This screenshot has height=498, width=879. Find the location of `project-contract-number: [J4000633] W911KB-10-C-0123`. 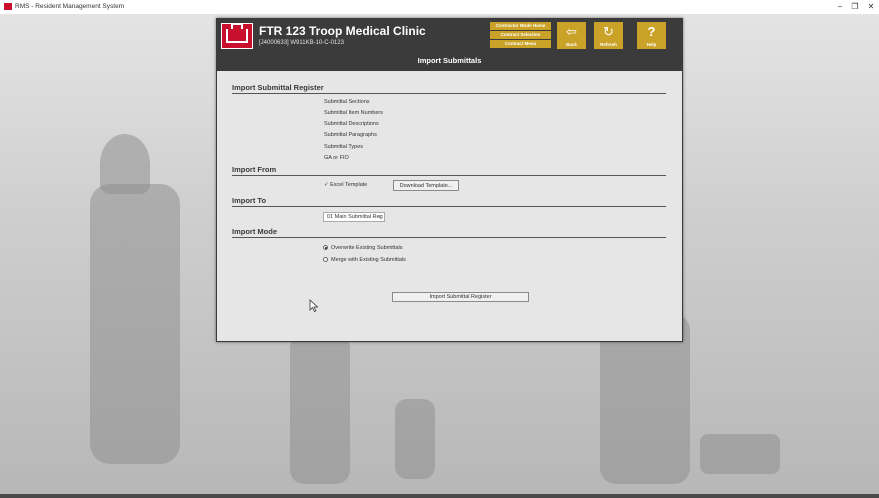

project-contract-number: [J4000633] W911KB-10-C-0123 is located at coordinates (301, 43).